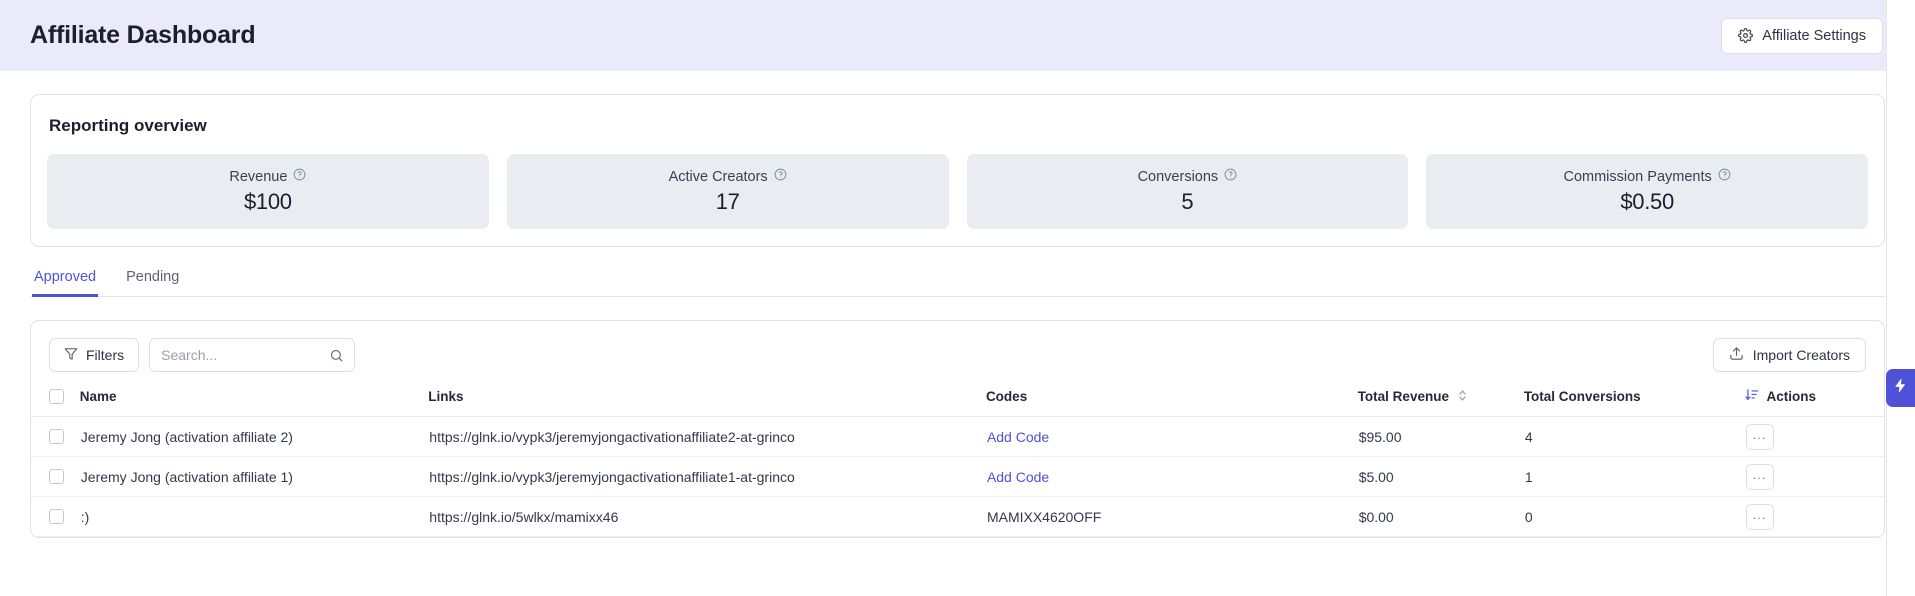  Describe the element at coordinates (105, 355) in the screenshot. I see `filters-label: Filters` at that location.